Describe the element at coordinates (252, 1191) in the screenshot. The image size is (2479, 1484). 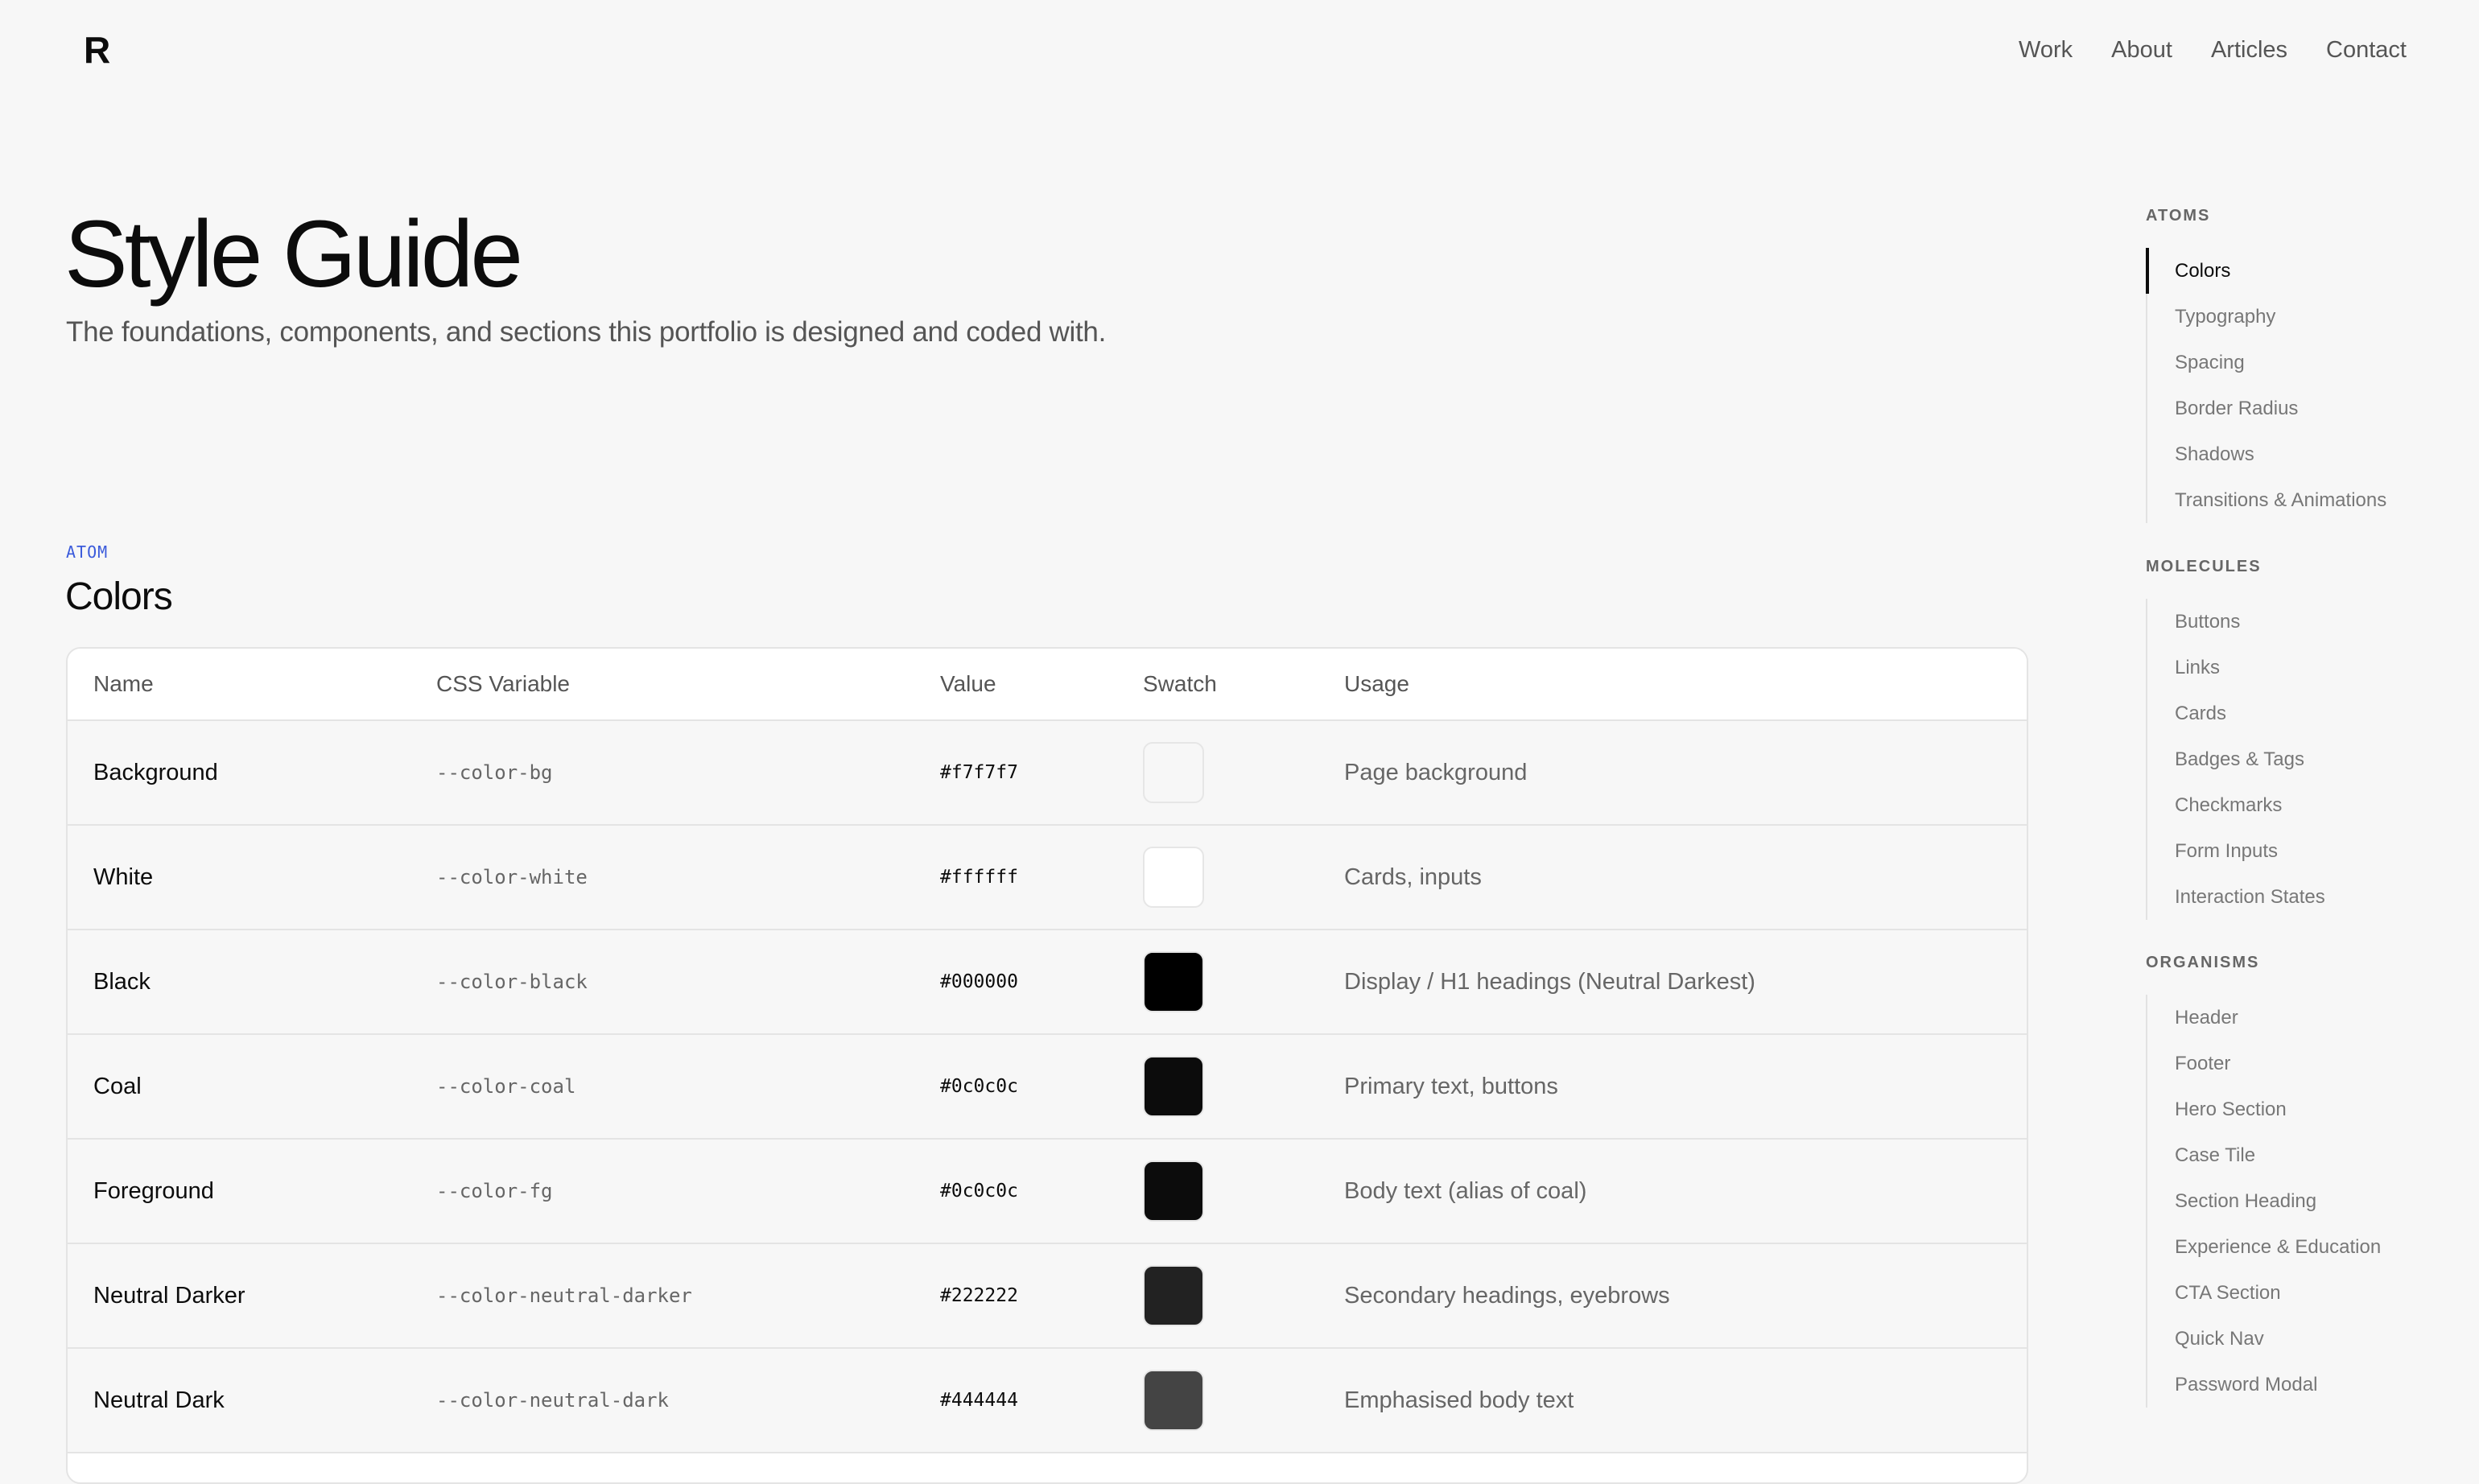
I see `color-name: Foreground` at that location.